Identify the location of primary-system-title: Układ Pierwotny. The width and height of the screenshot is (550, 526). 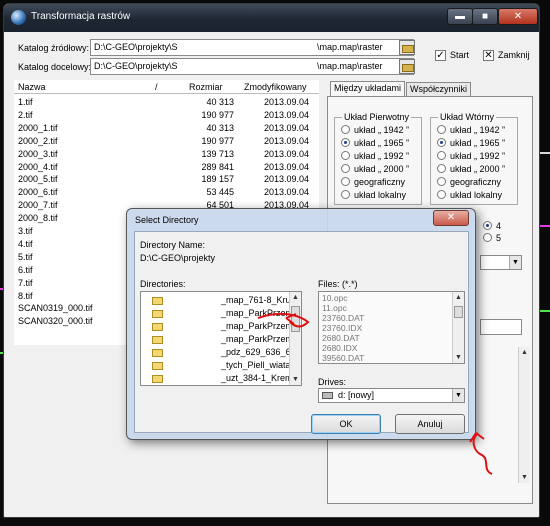
(377, 117).